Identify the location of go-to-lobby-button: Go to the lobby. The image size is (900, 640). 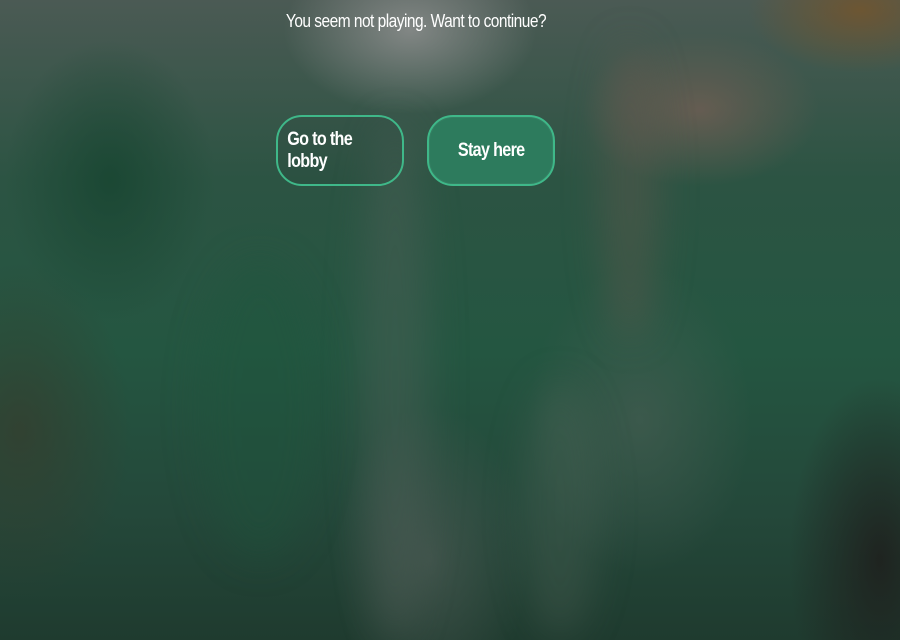
(340, 150).